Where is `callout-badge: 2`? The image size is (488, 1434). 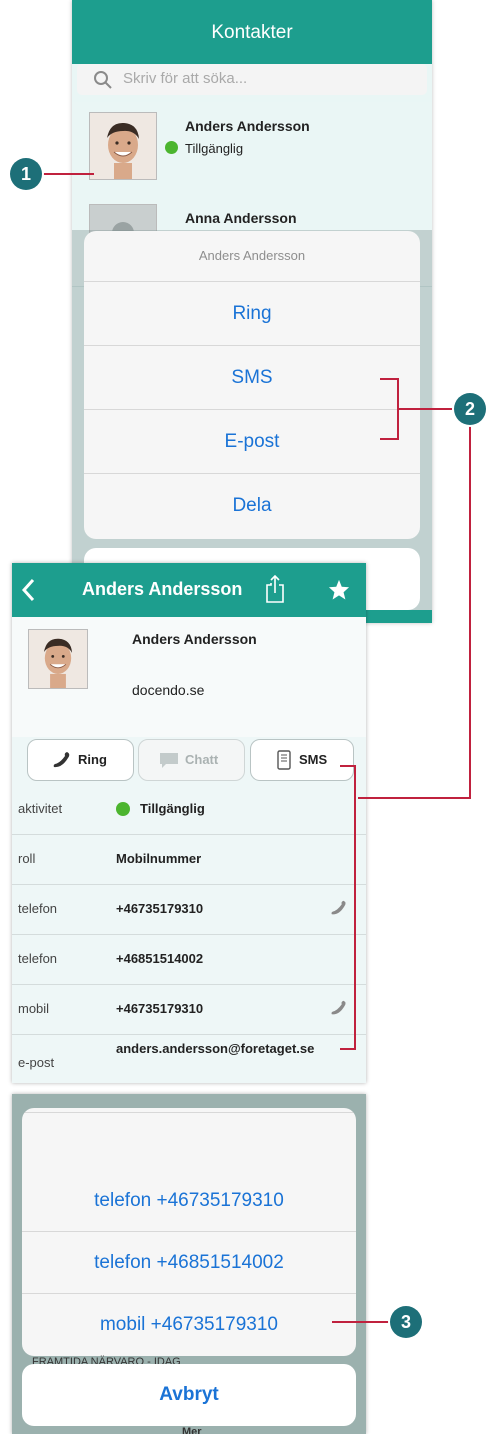
callout-badge: 2 is located at coordinates (470, 409).